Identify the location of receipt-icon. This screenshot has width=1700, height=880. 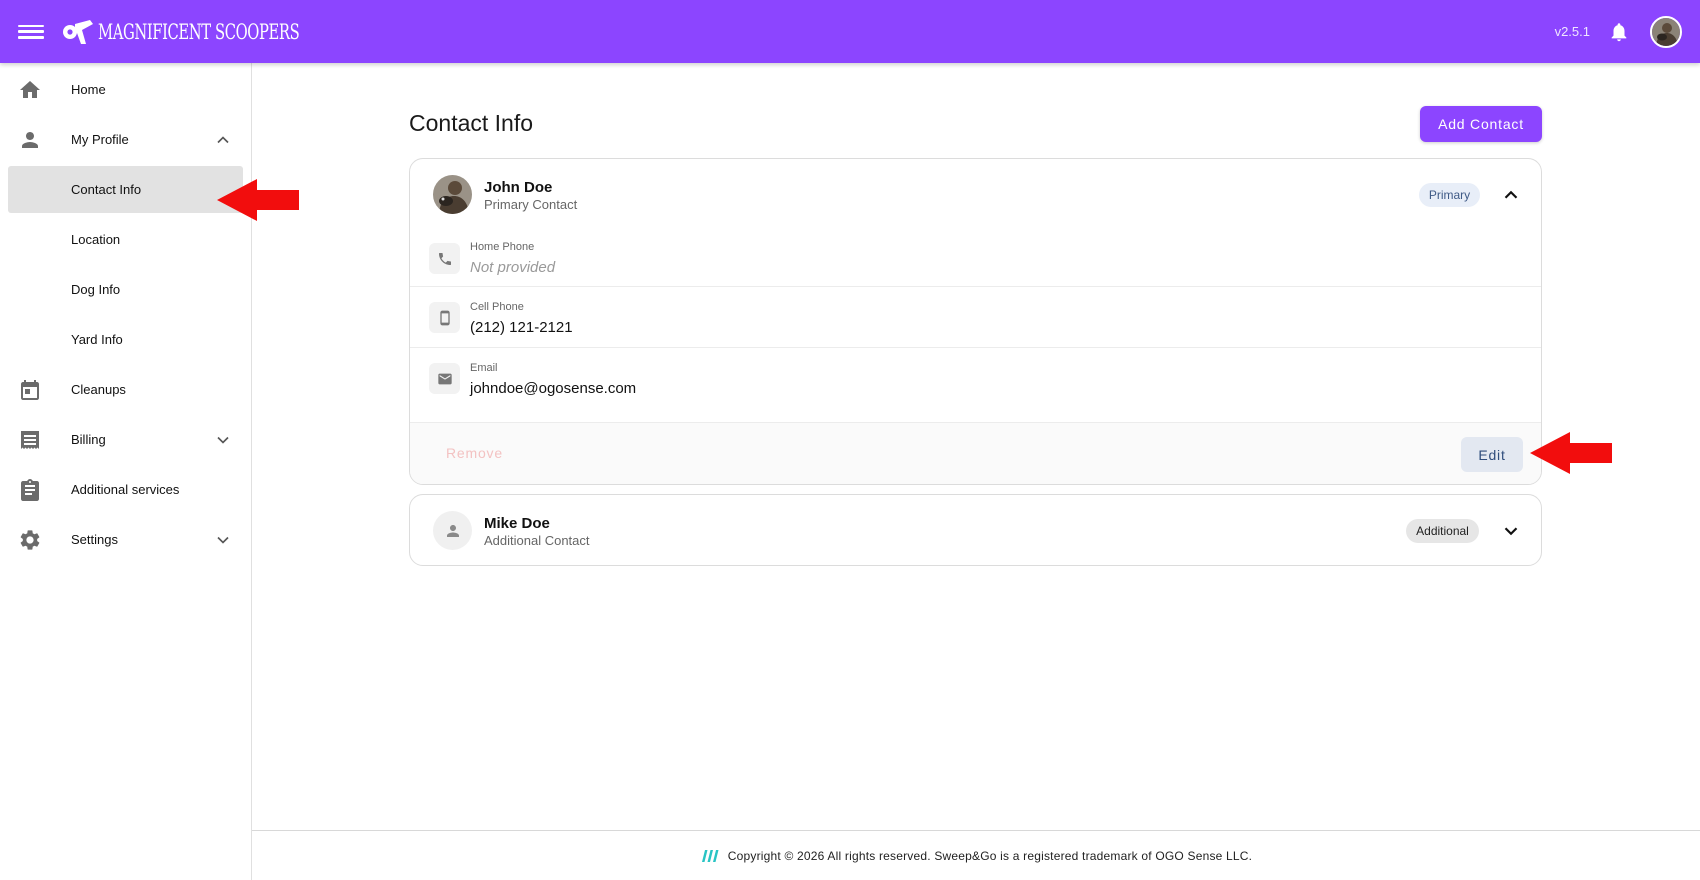
(30, 439).